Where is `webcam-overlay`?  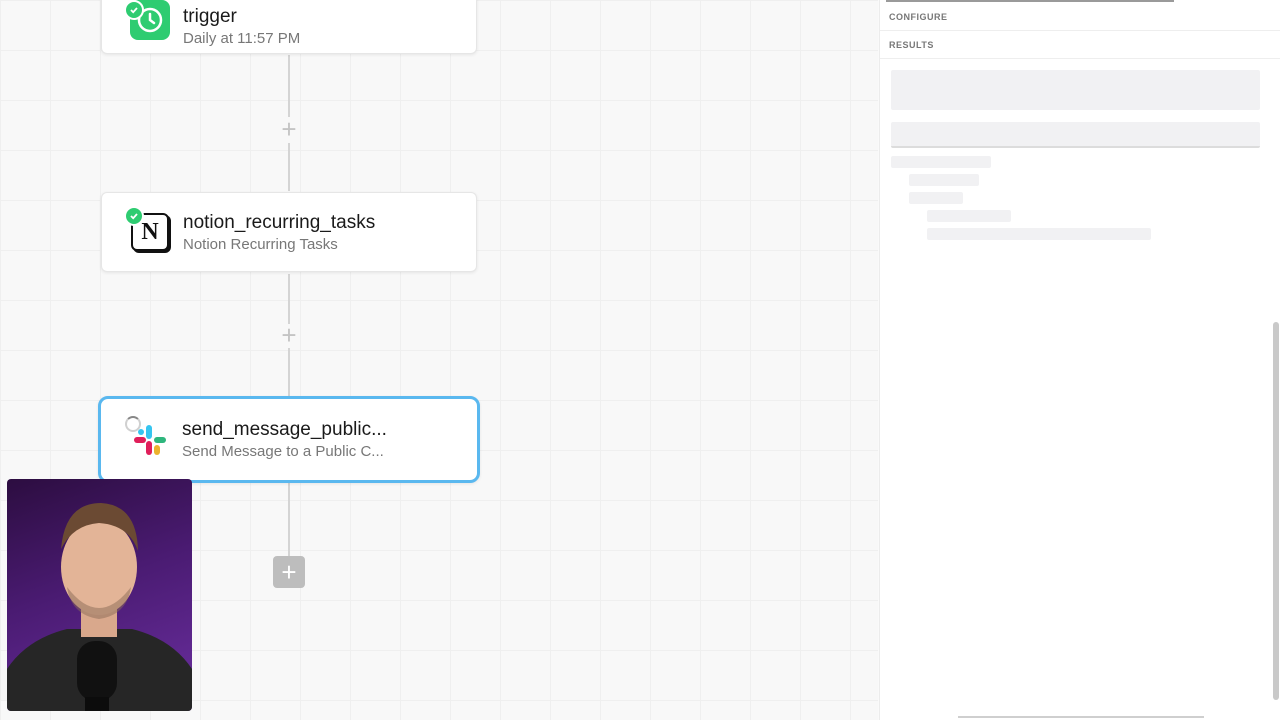
webcam-overlay is located at coordinates (99, 595).